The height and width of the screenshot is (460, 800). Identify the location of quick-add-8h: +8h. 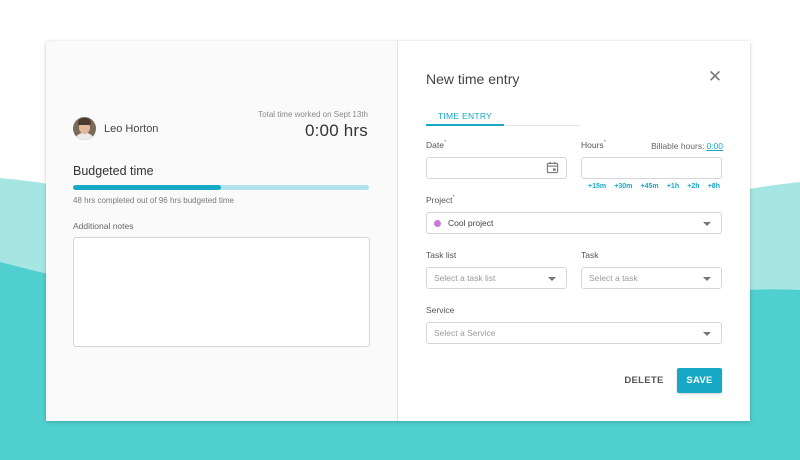
(714, 186).